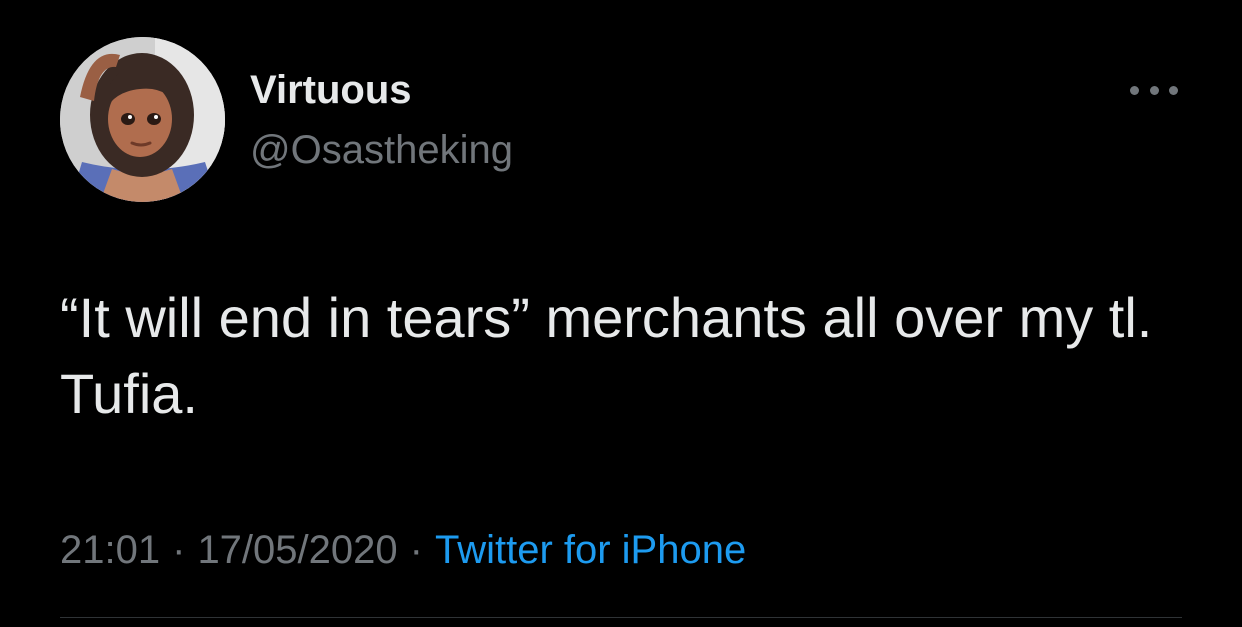  I want to click on more-options-button, so click(1154, 90).